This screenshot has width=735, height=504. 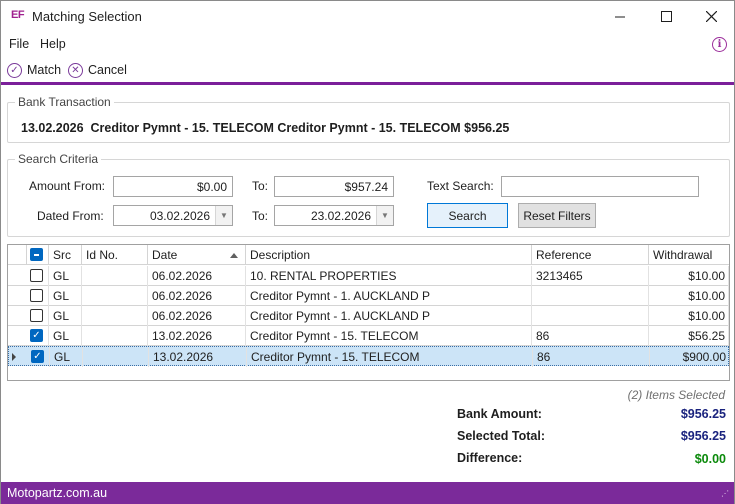 I want to click on bank-amount-label: Bank Amount:, so click(x=499, y=414).